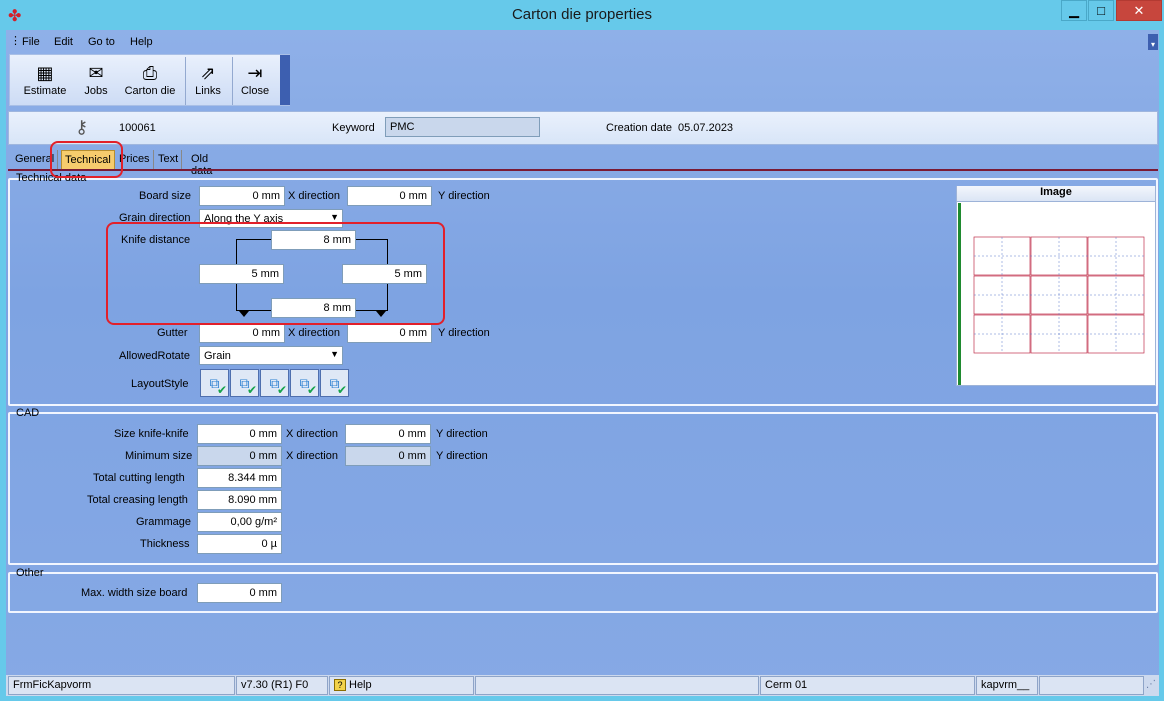 The image size is (1164, 701). I want to click on status-help-label: Help, so click(360, 685).